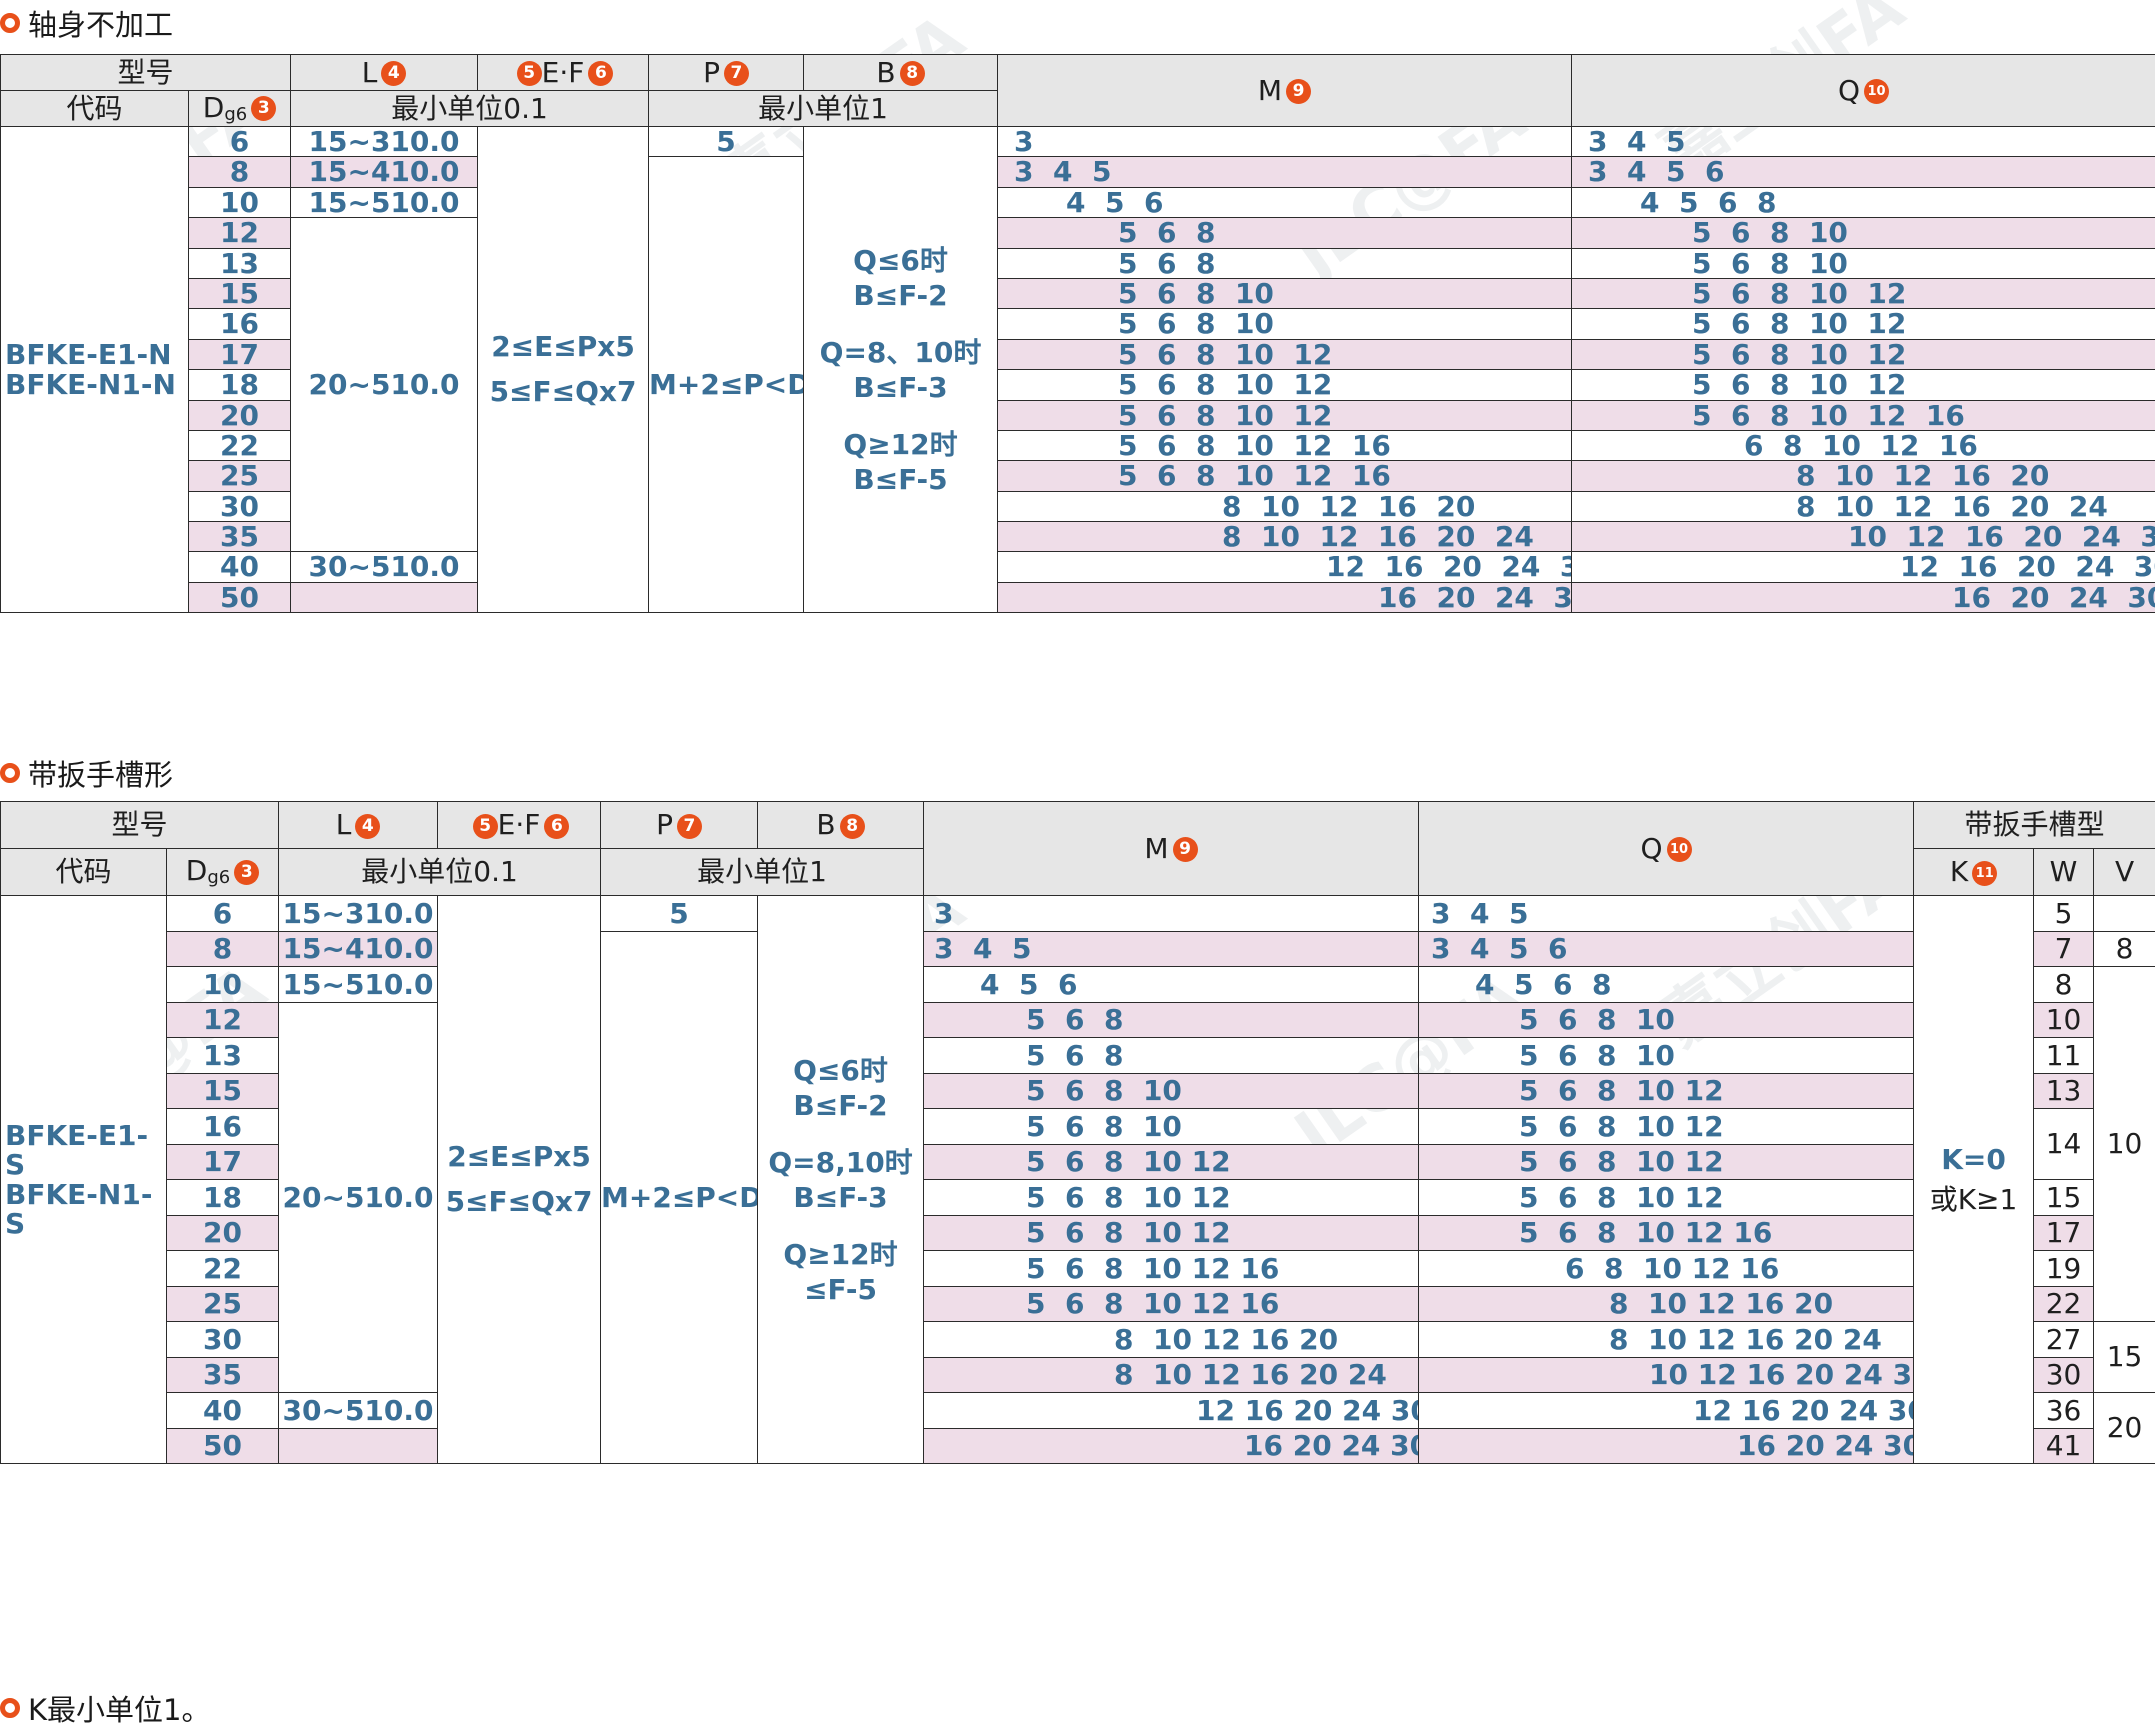 This screenshot has height=1729, width=2155. Describe the element at coordinates (223, 1020) in the screenshot. I see `diameter-cell: 12` at that location.